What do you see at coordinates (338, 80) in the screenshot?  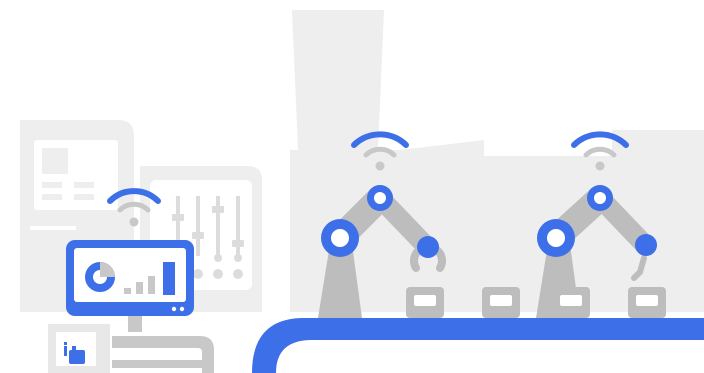 I see `factory-chimney` at bounding box center [338, 80].